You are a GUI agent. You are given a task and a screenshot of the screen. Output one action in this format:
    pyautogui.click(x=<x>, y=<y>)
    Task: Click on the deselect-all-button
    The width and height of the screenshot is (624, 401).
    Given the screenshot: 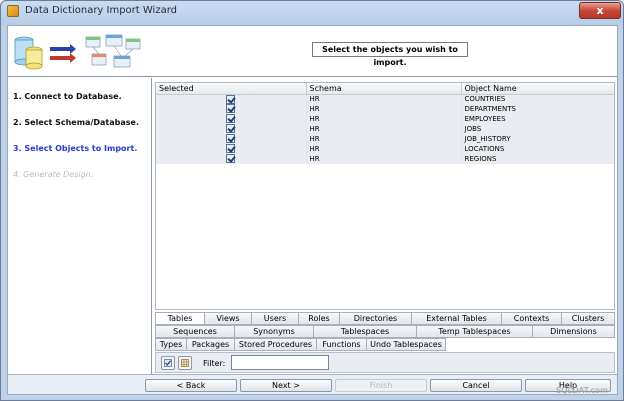 What is the action you would take?
    pyautogui.click(x=185, y=363)
    